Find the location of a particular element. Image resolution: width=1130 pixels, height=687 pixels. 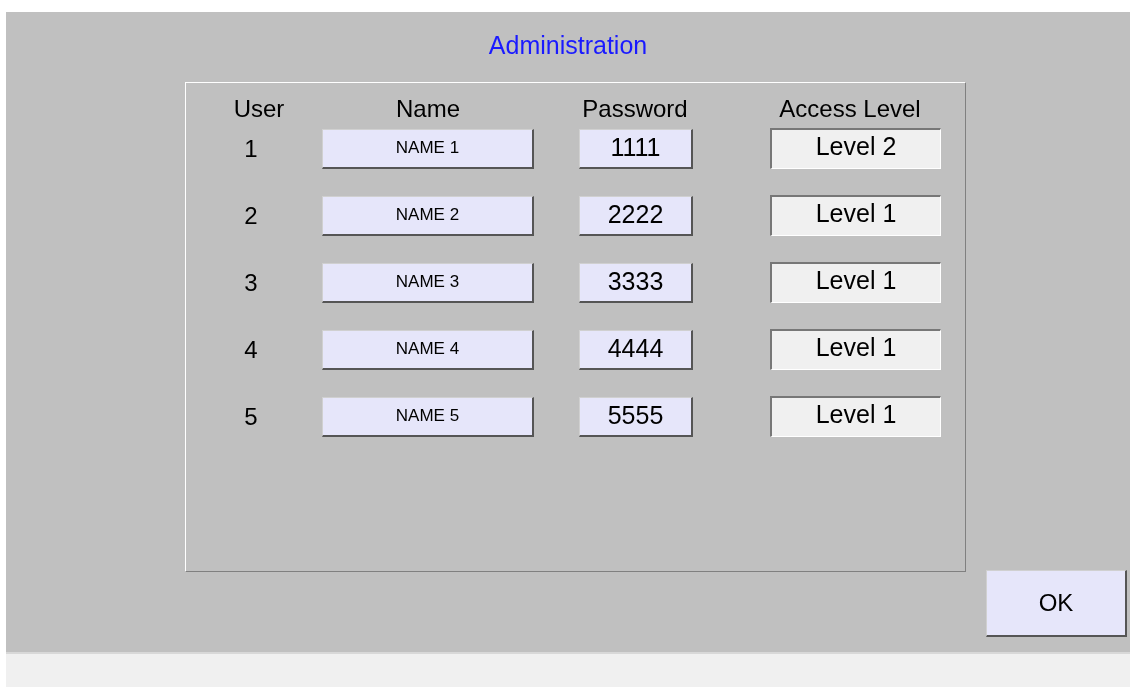

name-field: NAME 1 is located at coordinates (428, 148).